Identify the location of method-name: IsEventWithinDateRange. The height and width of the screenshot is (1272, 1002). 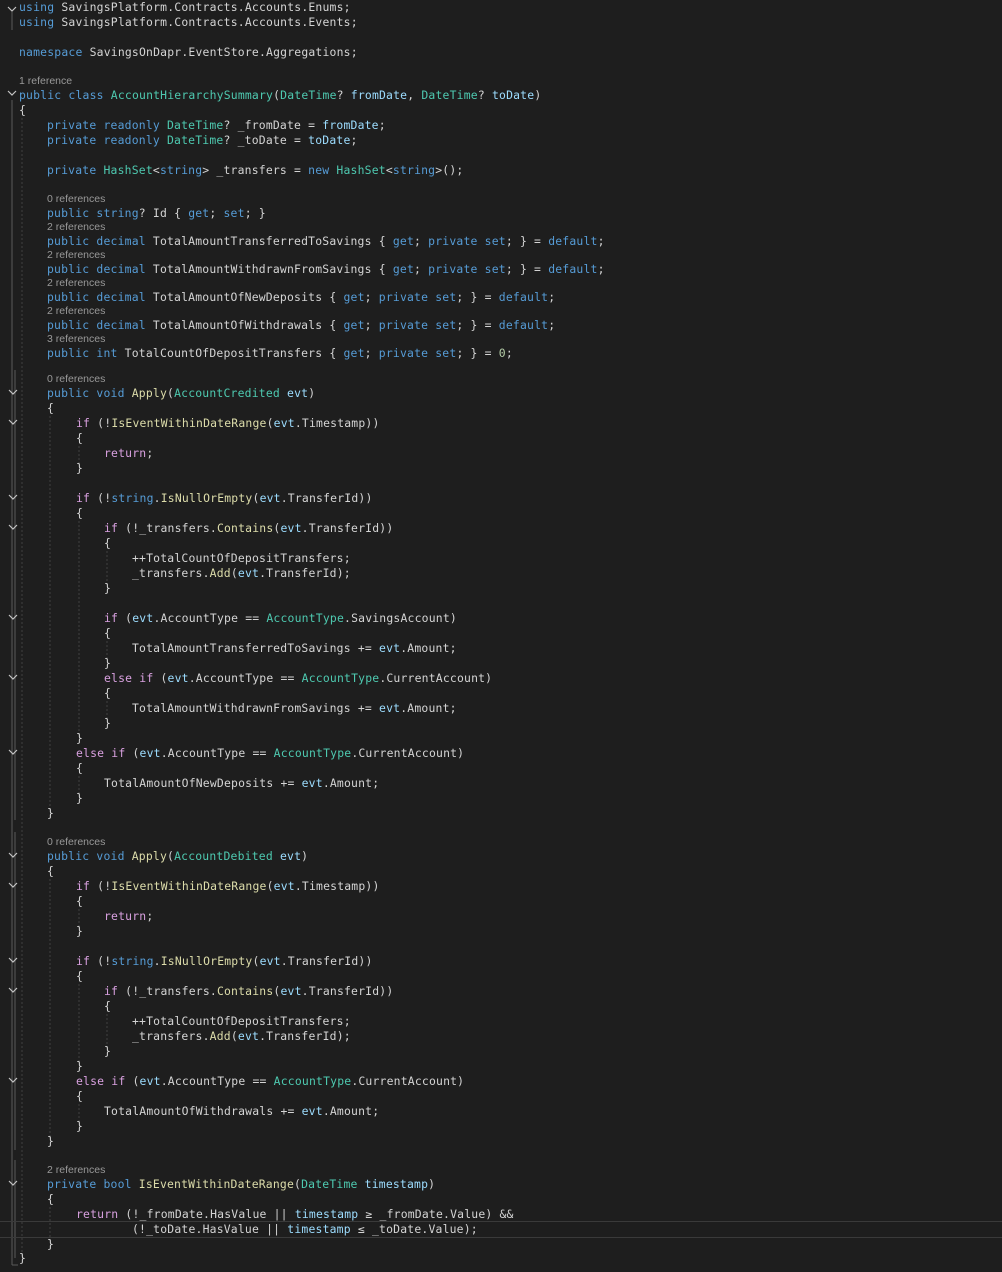
(189, 886).